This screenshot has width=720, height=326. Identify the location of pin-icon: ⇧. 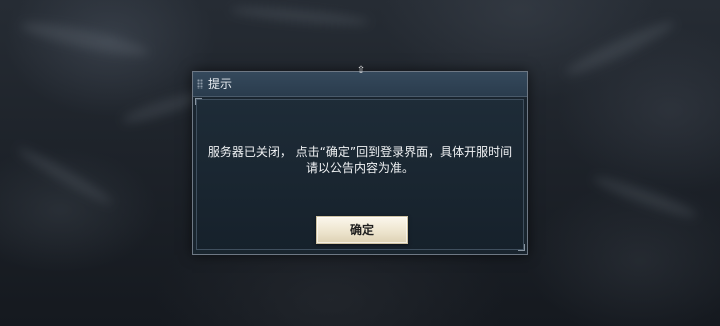
(361, 70).